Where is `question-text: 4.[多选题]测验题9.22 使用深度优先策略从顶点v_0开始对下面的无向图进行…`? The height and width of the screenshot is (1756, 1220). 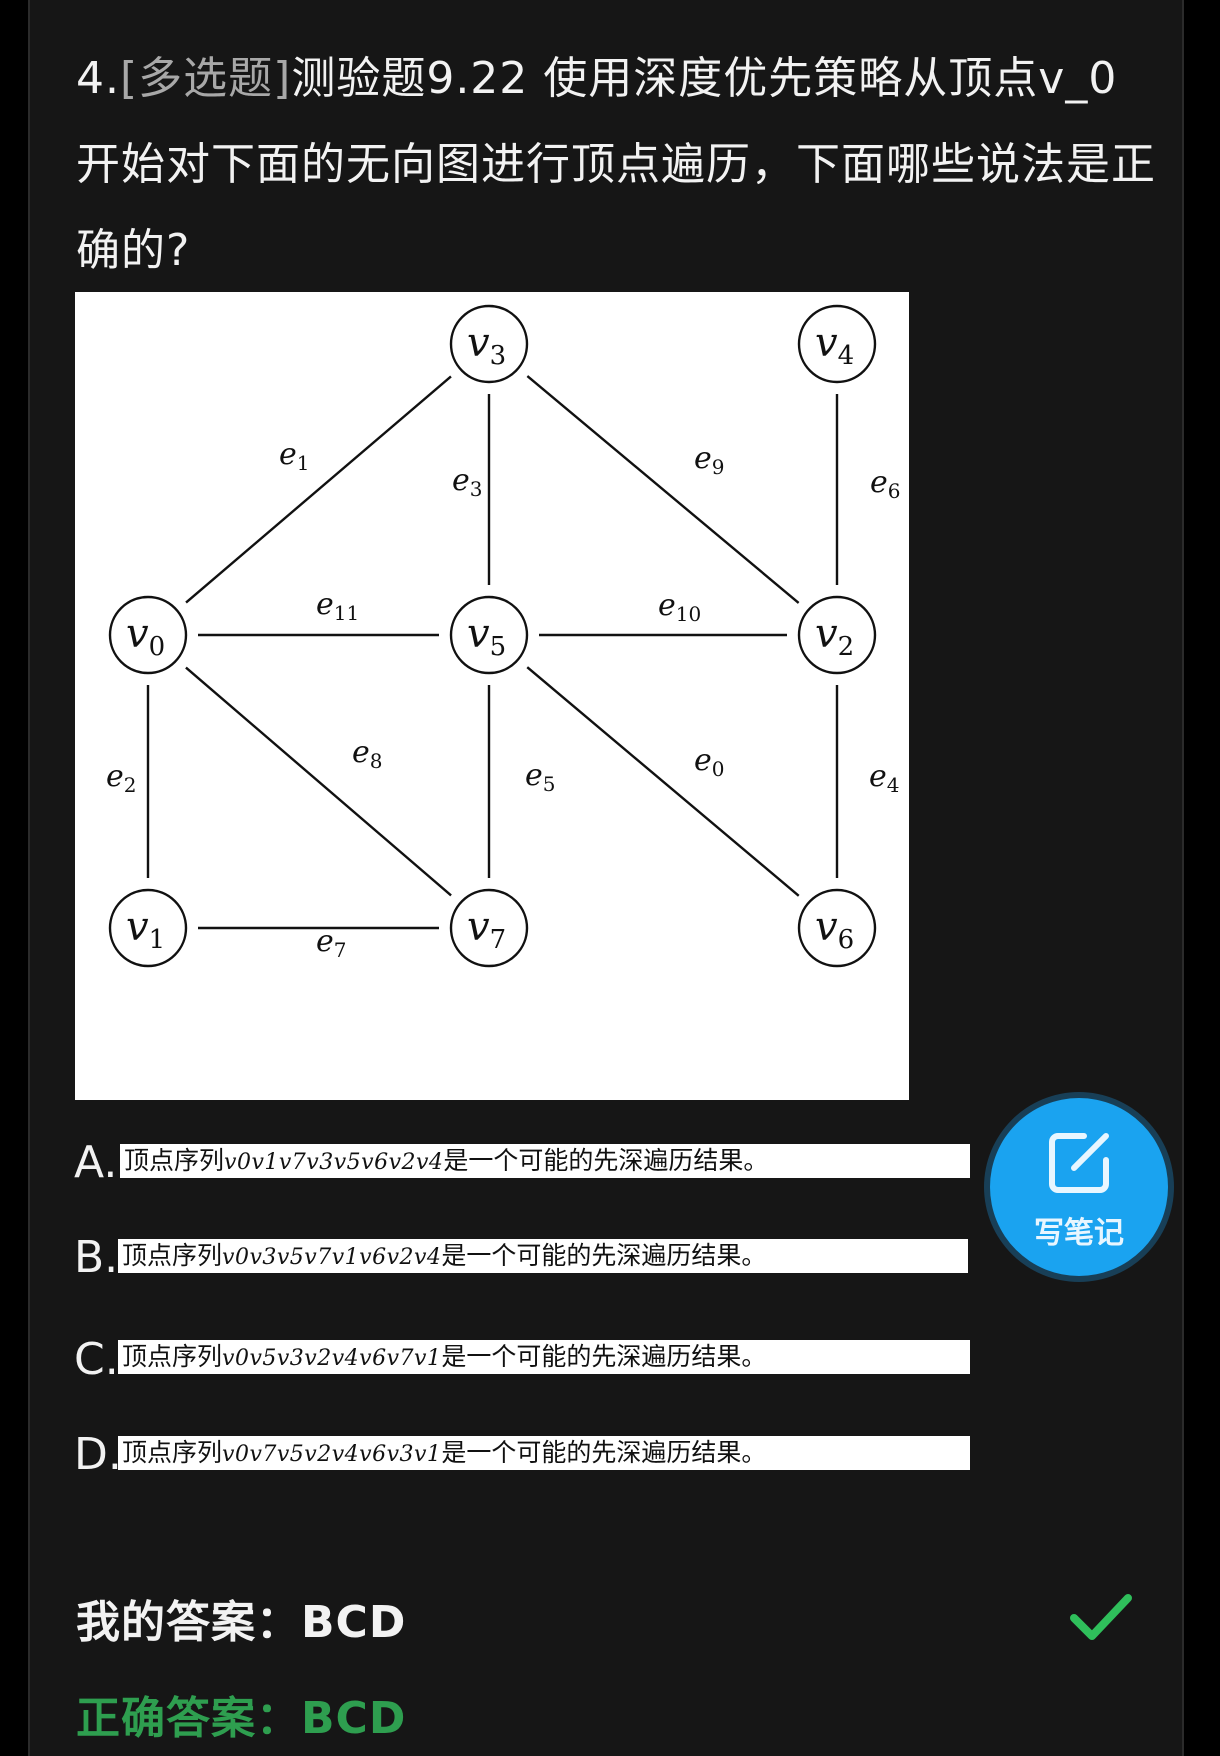 question-text: 4.[多选题]测验题9.22 使用深度优先策略从顶点v_0开始对下面的无向图进行… is located at coordinates (616, 165).